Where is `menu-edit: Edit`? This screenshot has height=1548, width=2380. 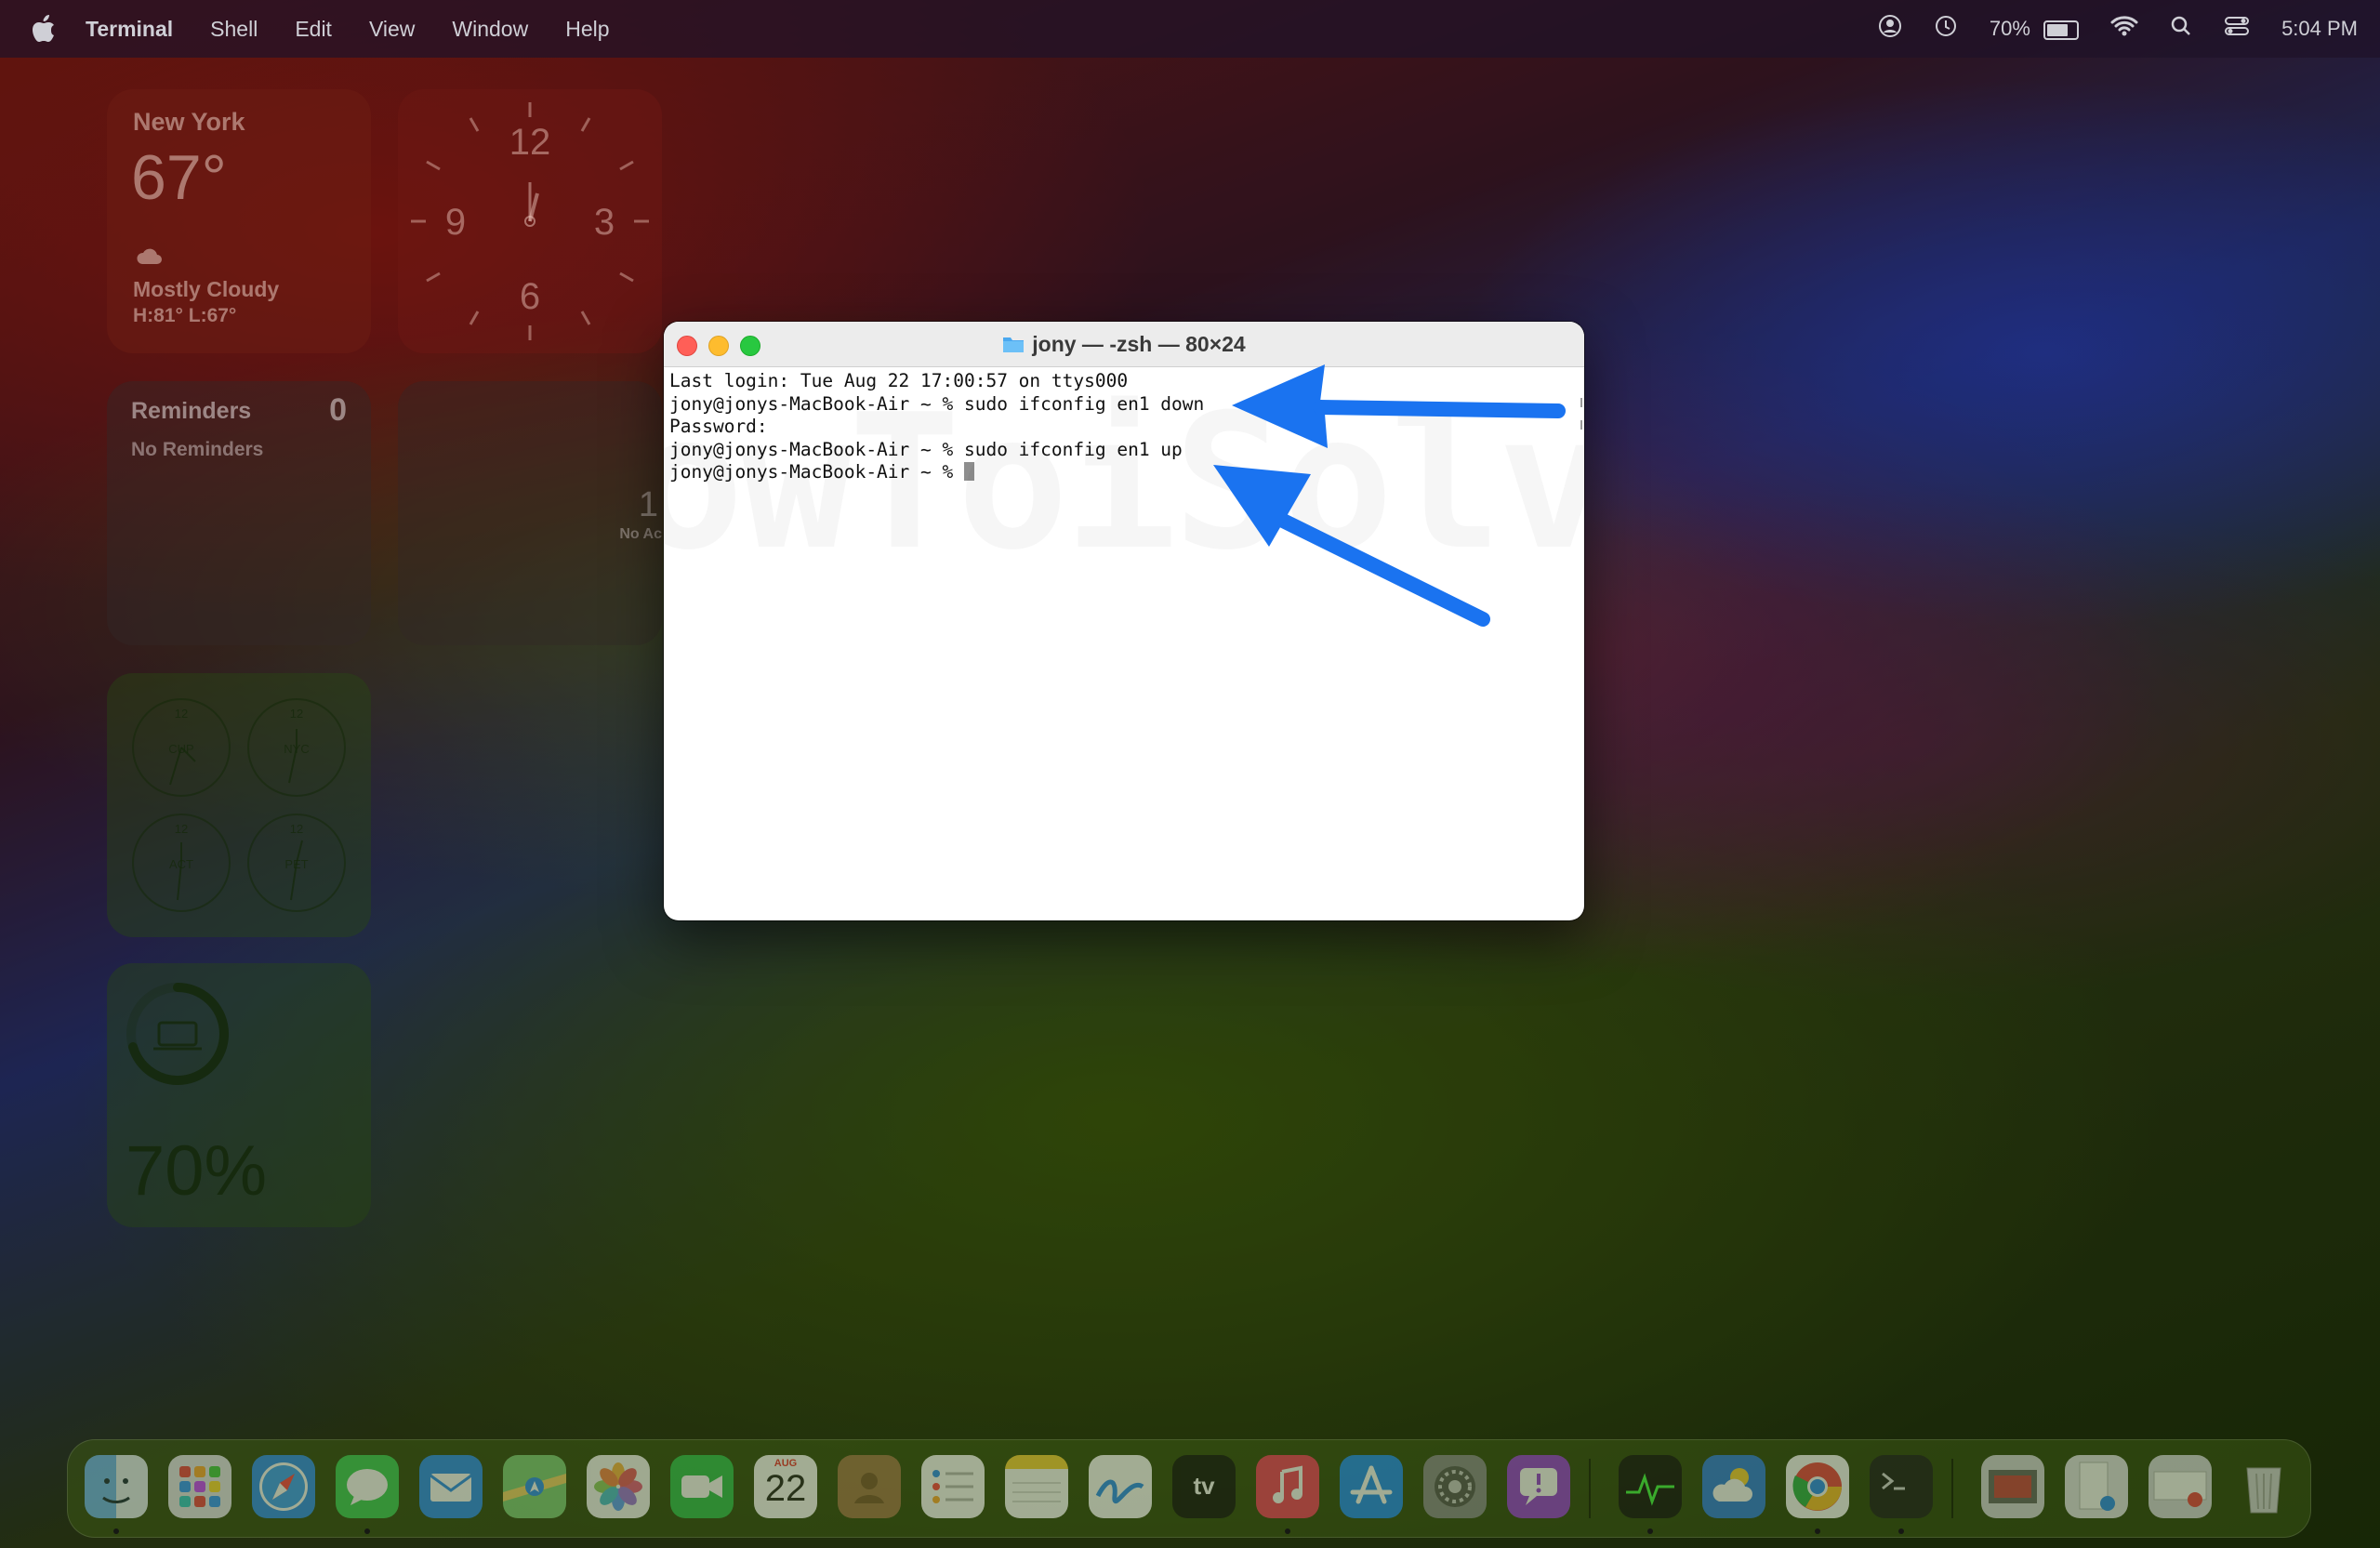 menu-edit: Edit is located at coordinates (313, 29).